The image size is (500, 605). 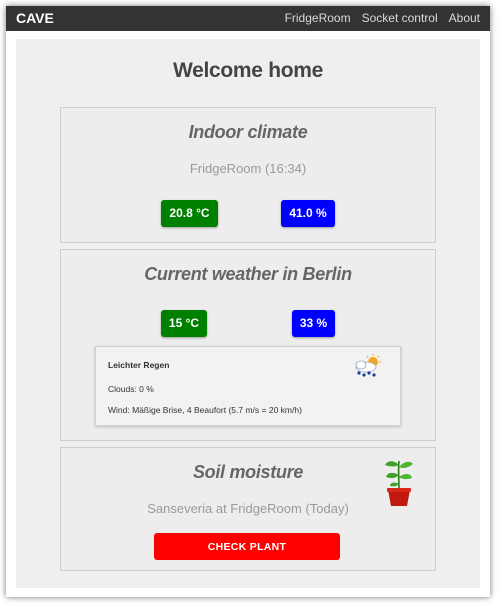 I want to click on page-title: Welcome home, so click(x=248, y=70).